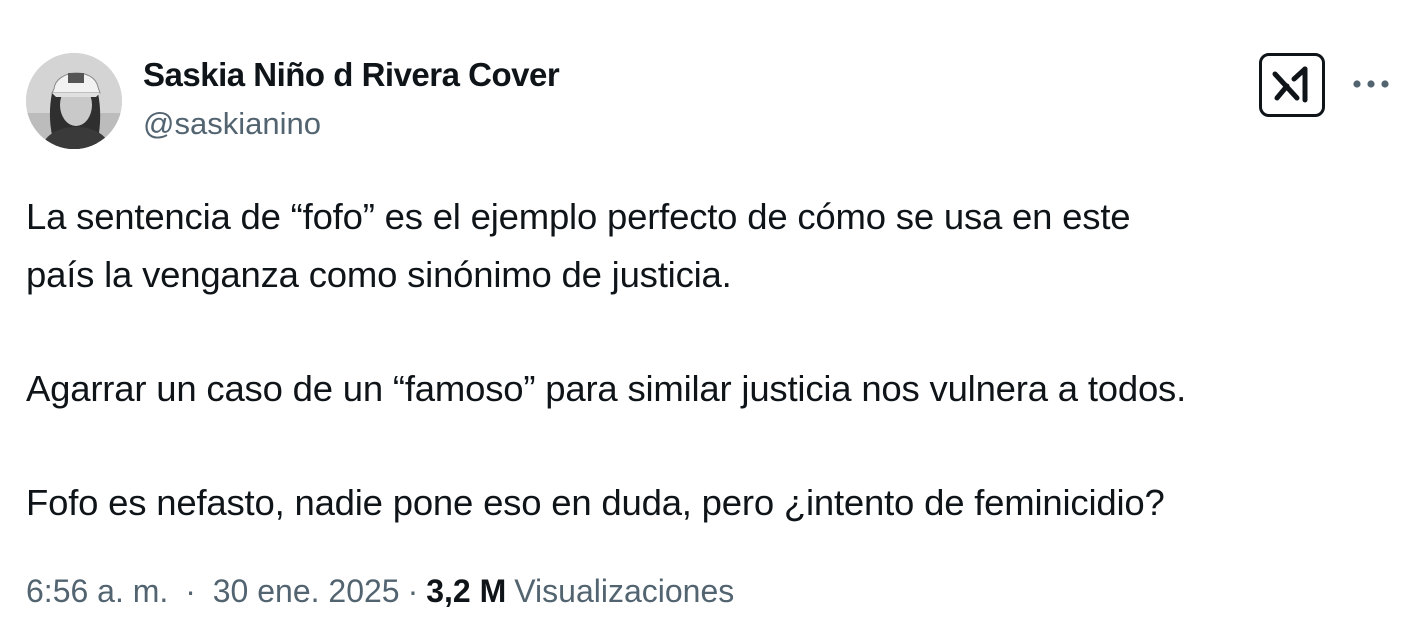  I want to click on author-name: Saskia Niño d Rivera Cover, so click(351, 75).